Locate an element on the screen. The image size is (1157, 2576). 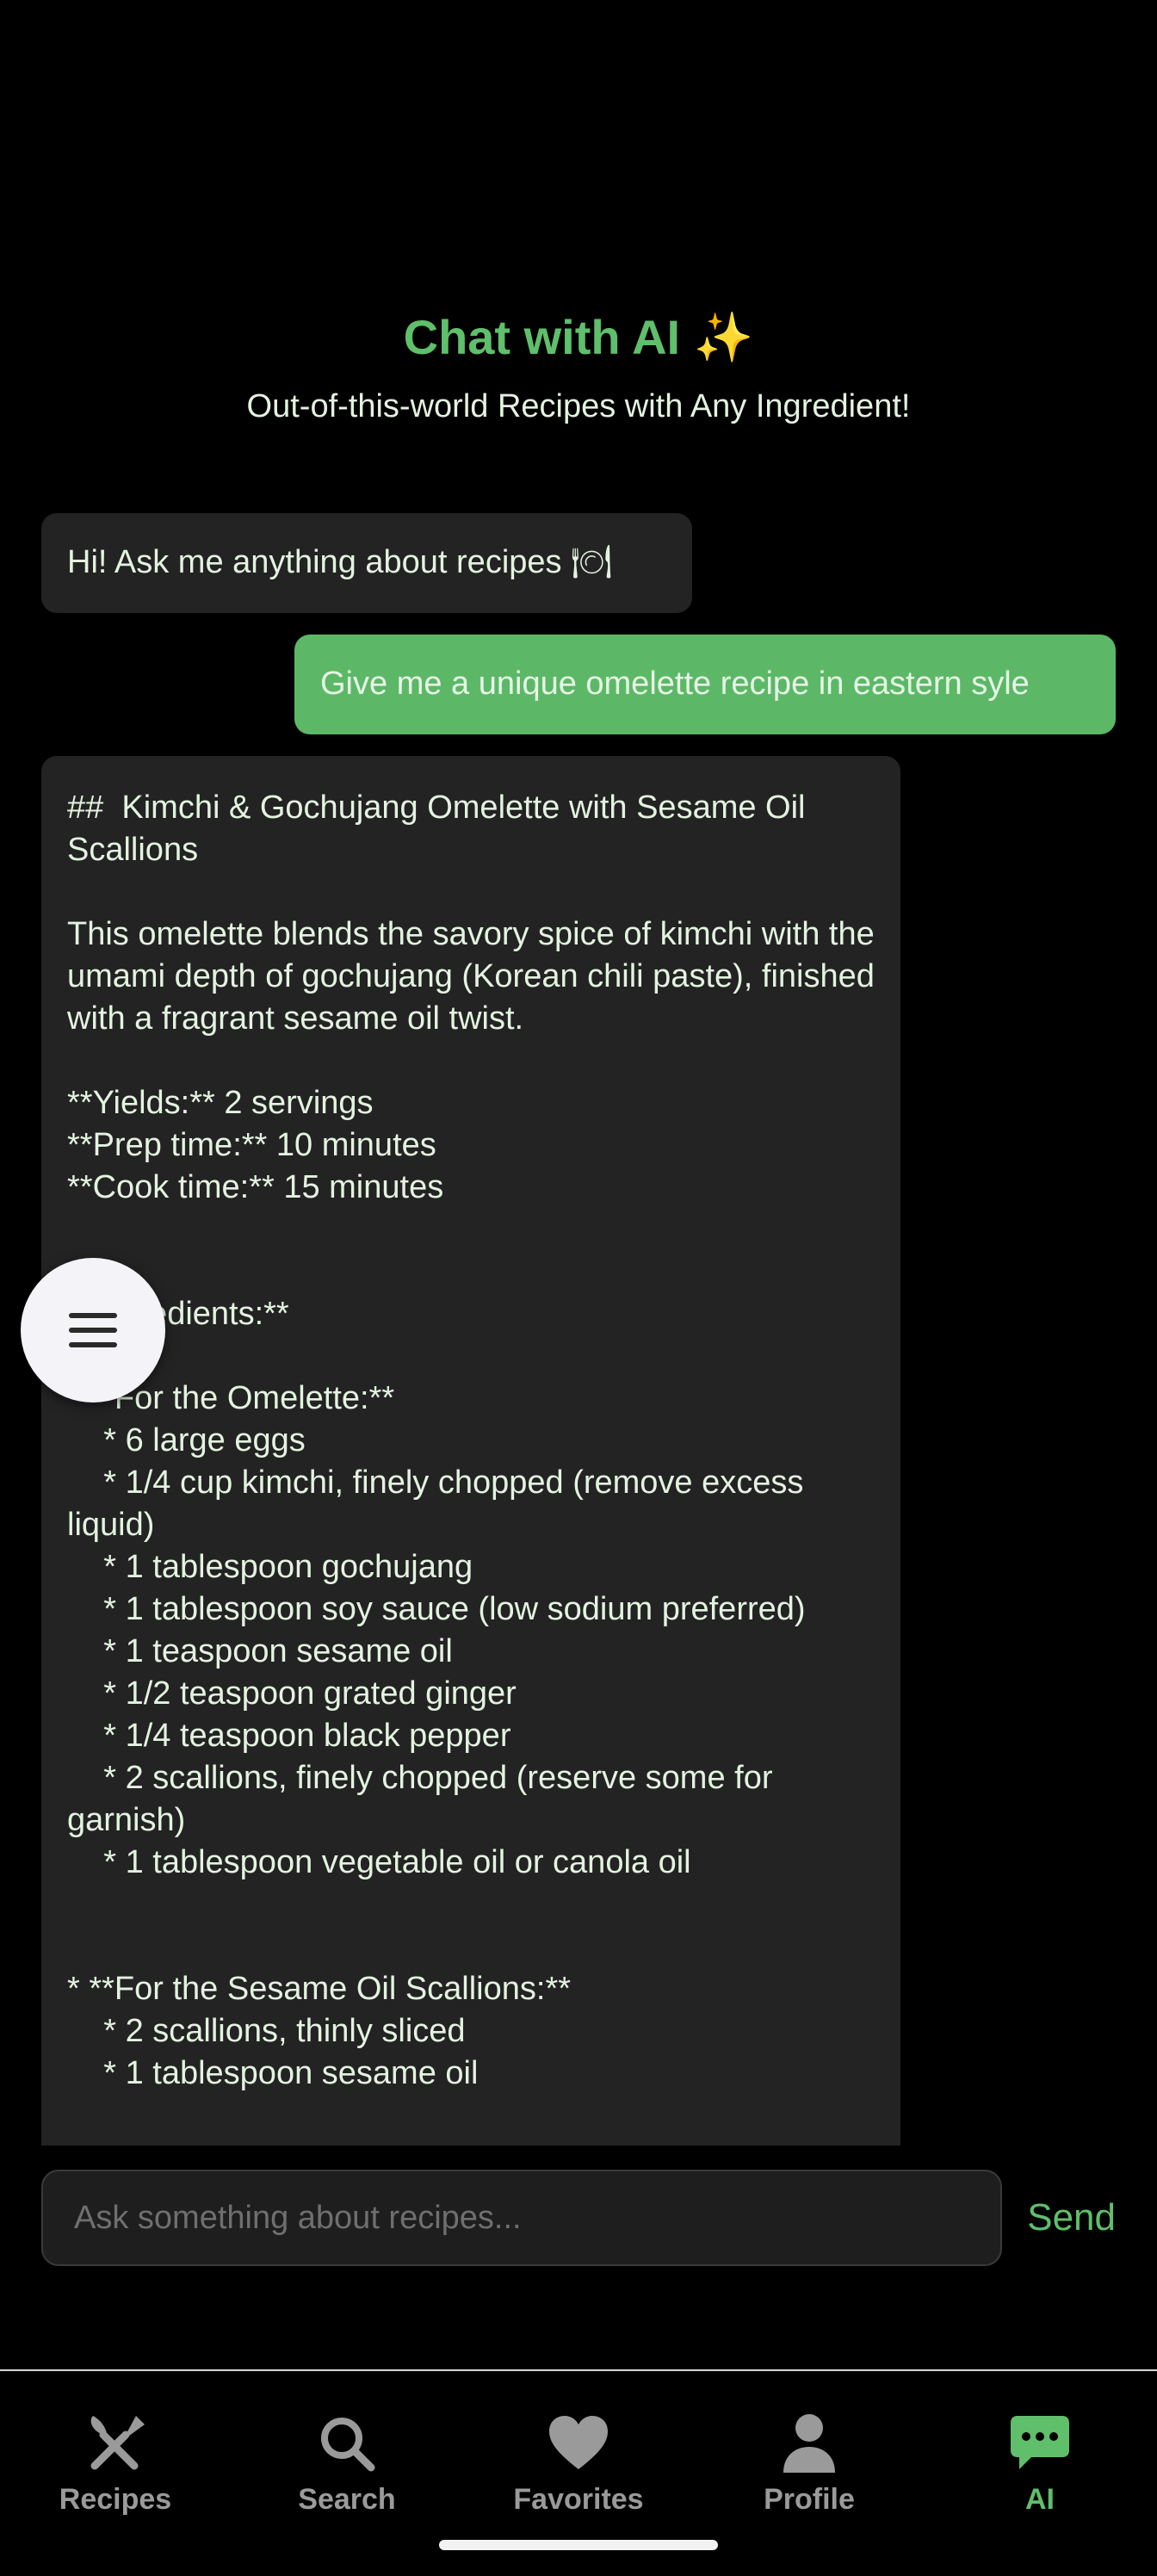
nav-label-profile: Profile is located at coordinates (809, 2500).